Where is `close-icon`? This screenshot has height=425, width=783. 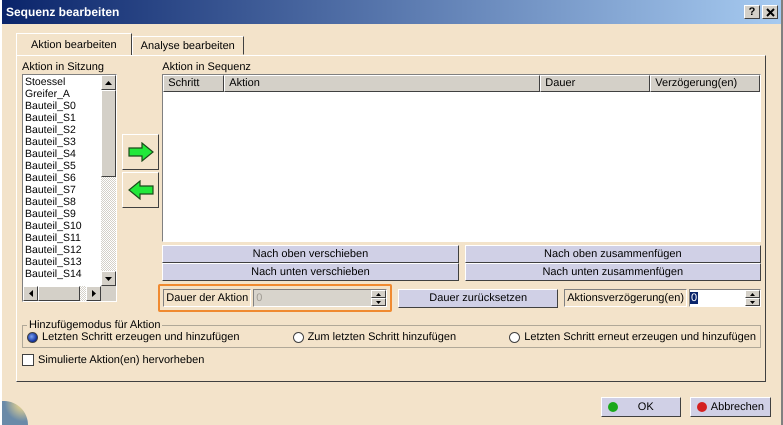
close-icon is located at coordinates (770, 12).